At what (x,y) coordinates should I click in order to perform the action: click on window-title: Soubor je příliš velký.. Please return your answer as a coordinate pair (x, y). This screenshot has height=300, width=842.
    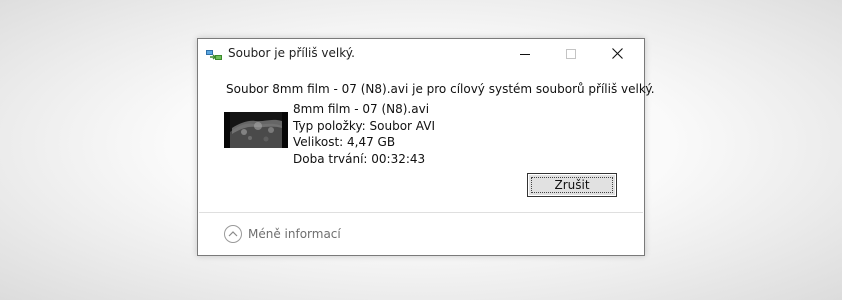
    Looking at the image, I should click on (291, 53).